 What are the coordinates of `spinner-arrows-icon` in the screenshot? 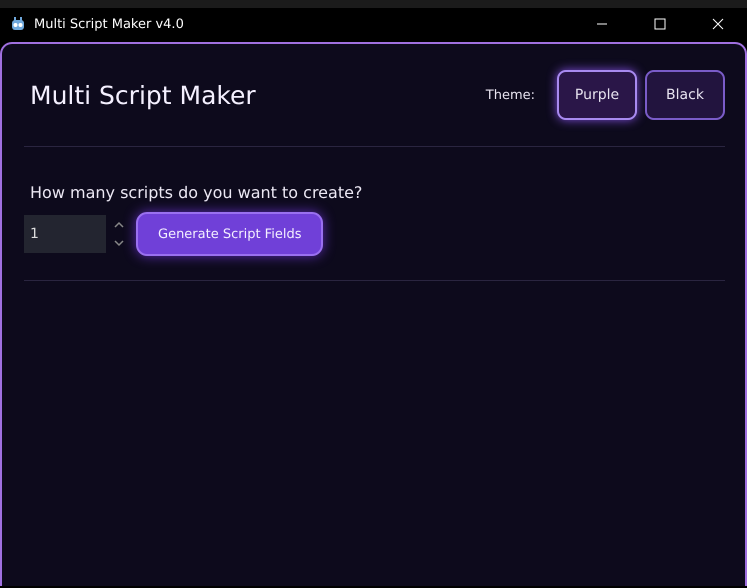 It's located at (119, 234).